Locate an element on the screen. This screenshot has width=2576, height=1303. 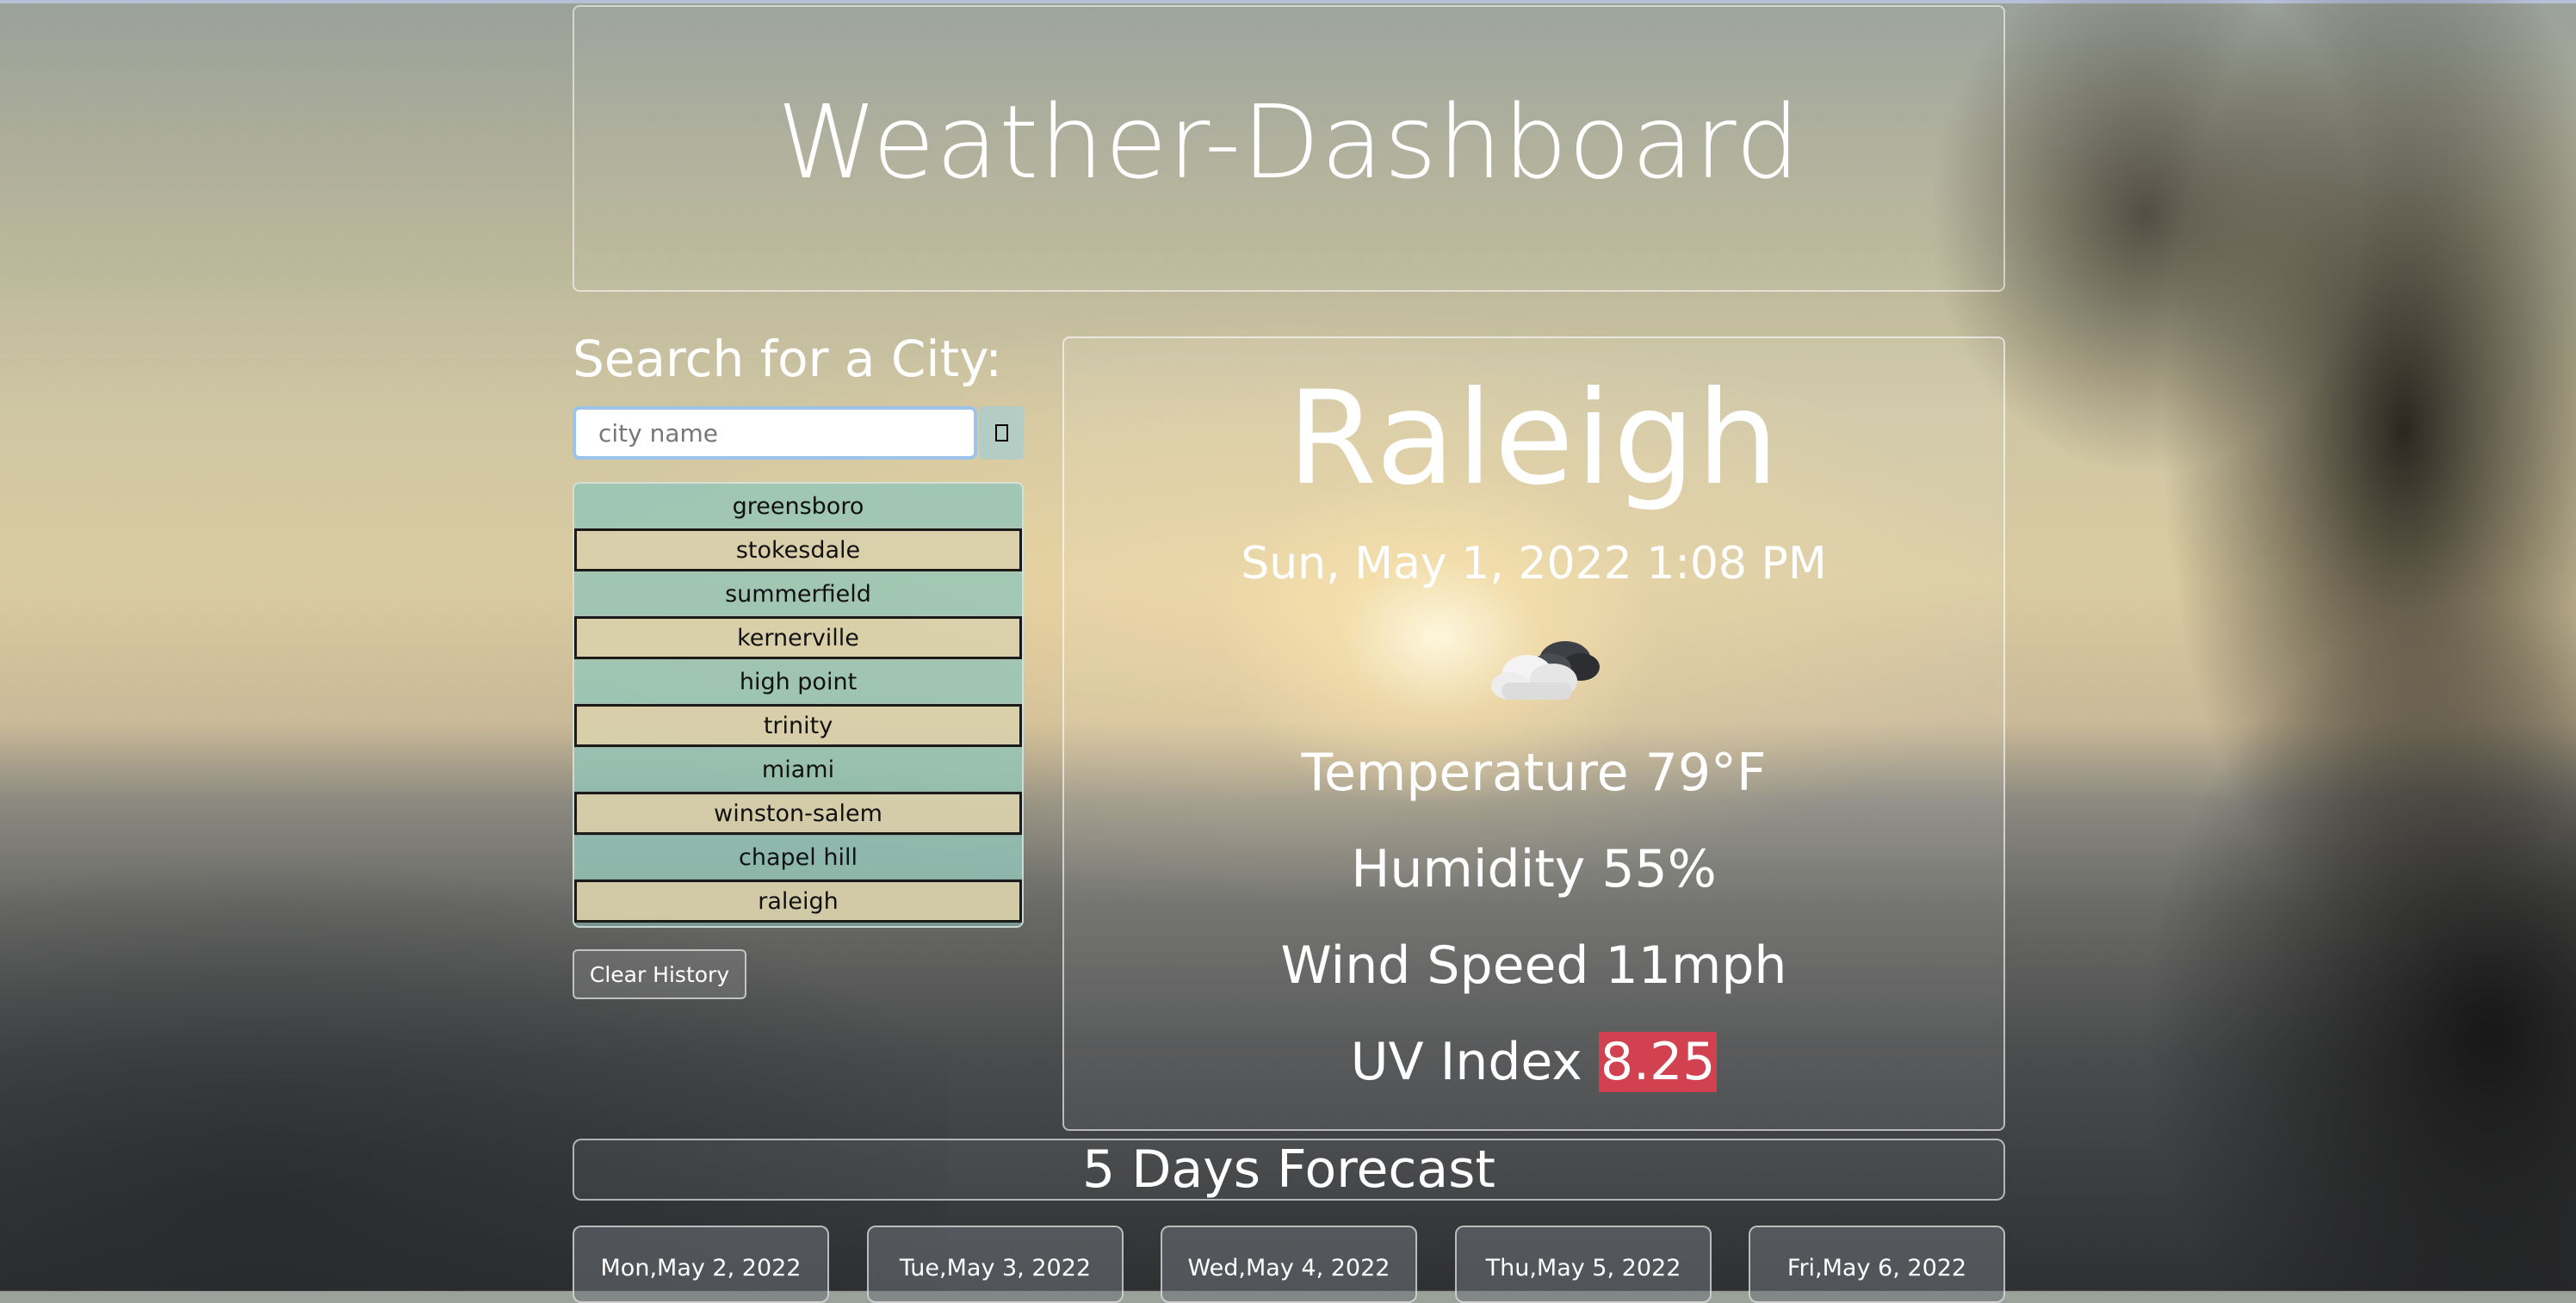
temperature-line: Temperature 79°F is located at coordinates (1534, 773).